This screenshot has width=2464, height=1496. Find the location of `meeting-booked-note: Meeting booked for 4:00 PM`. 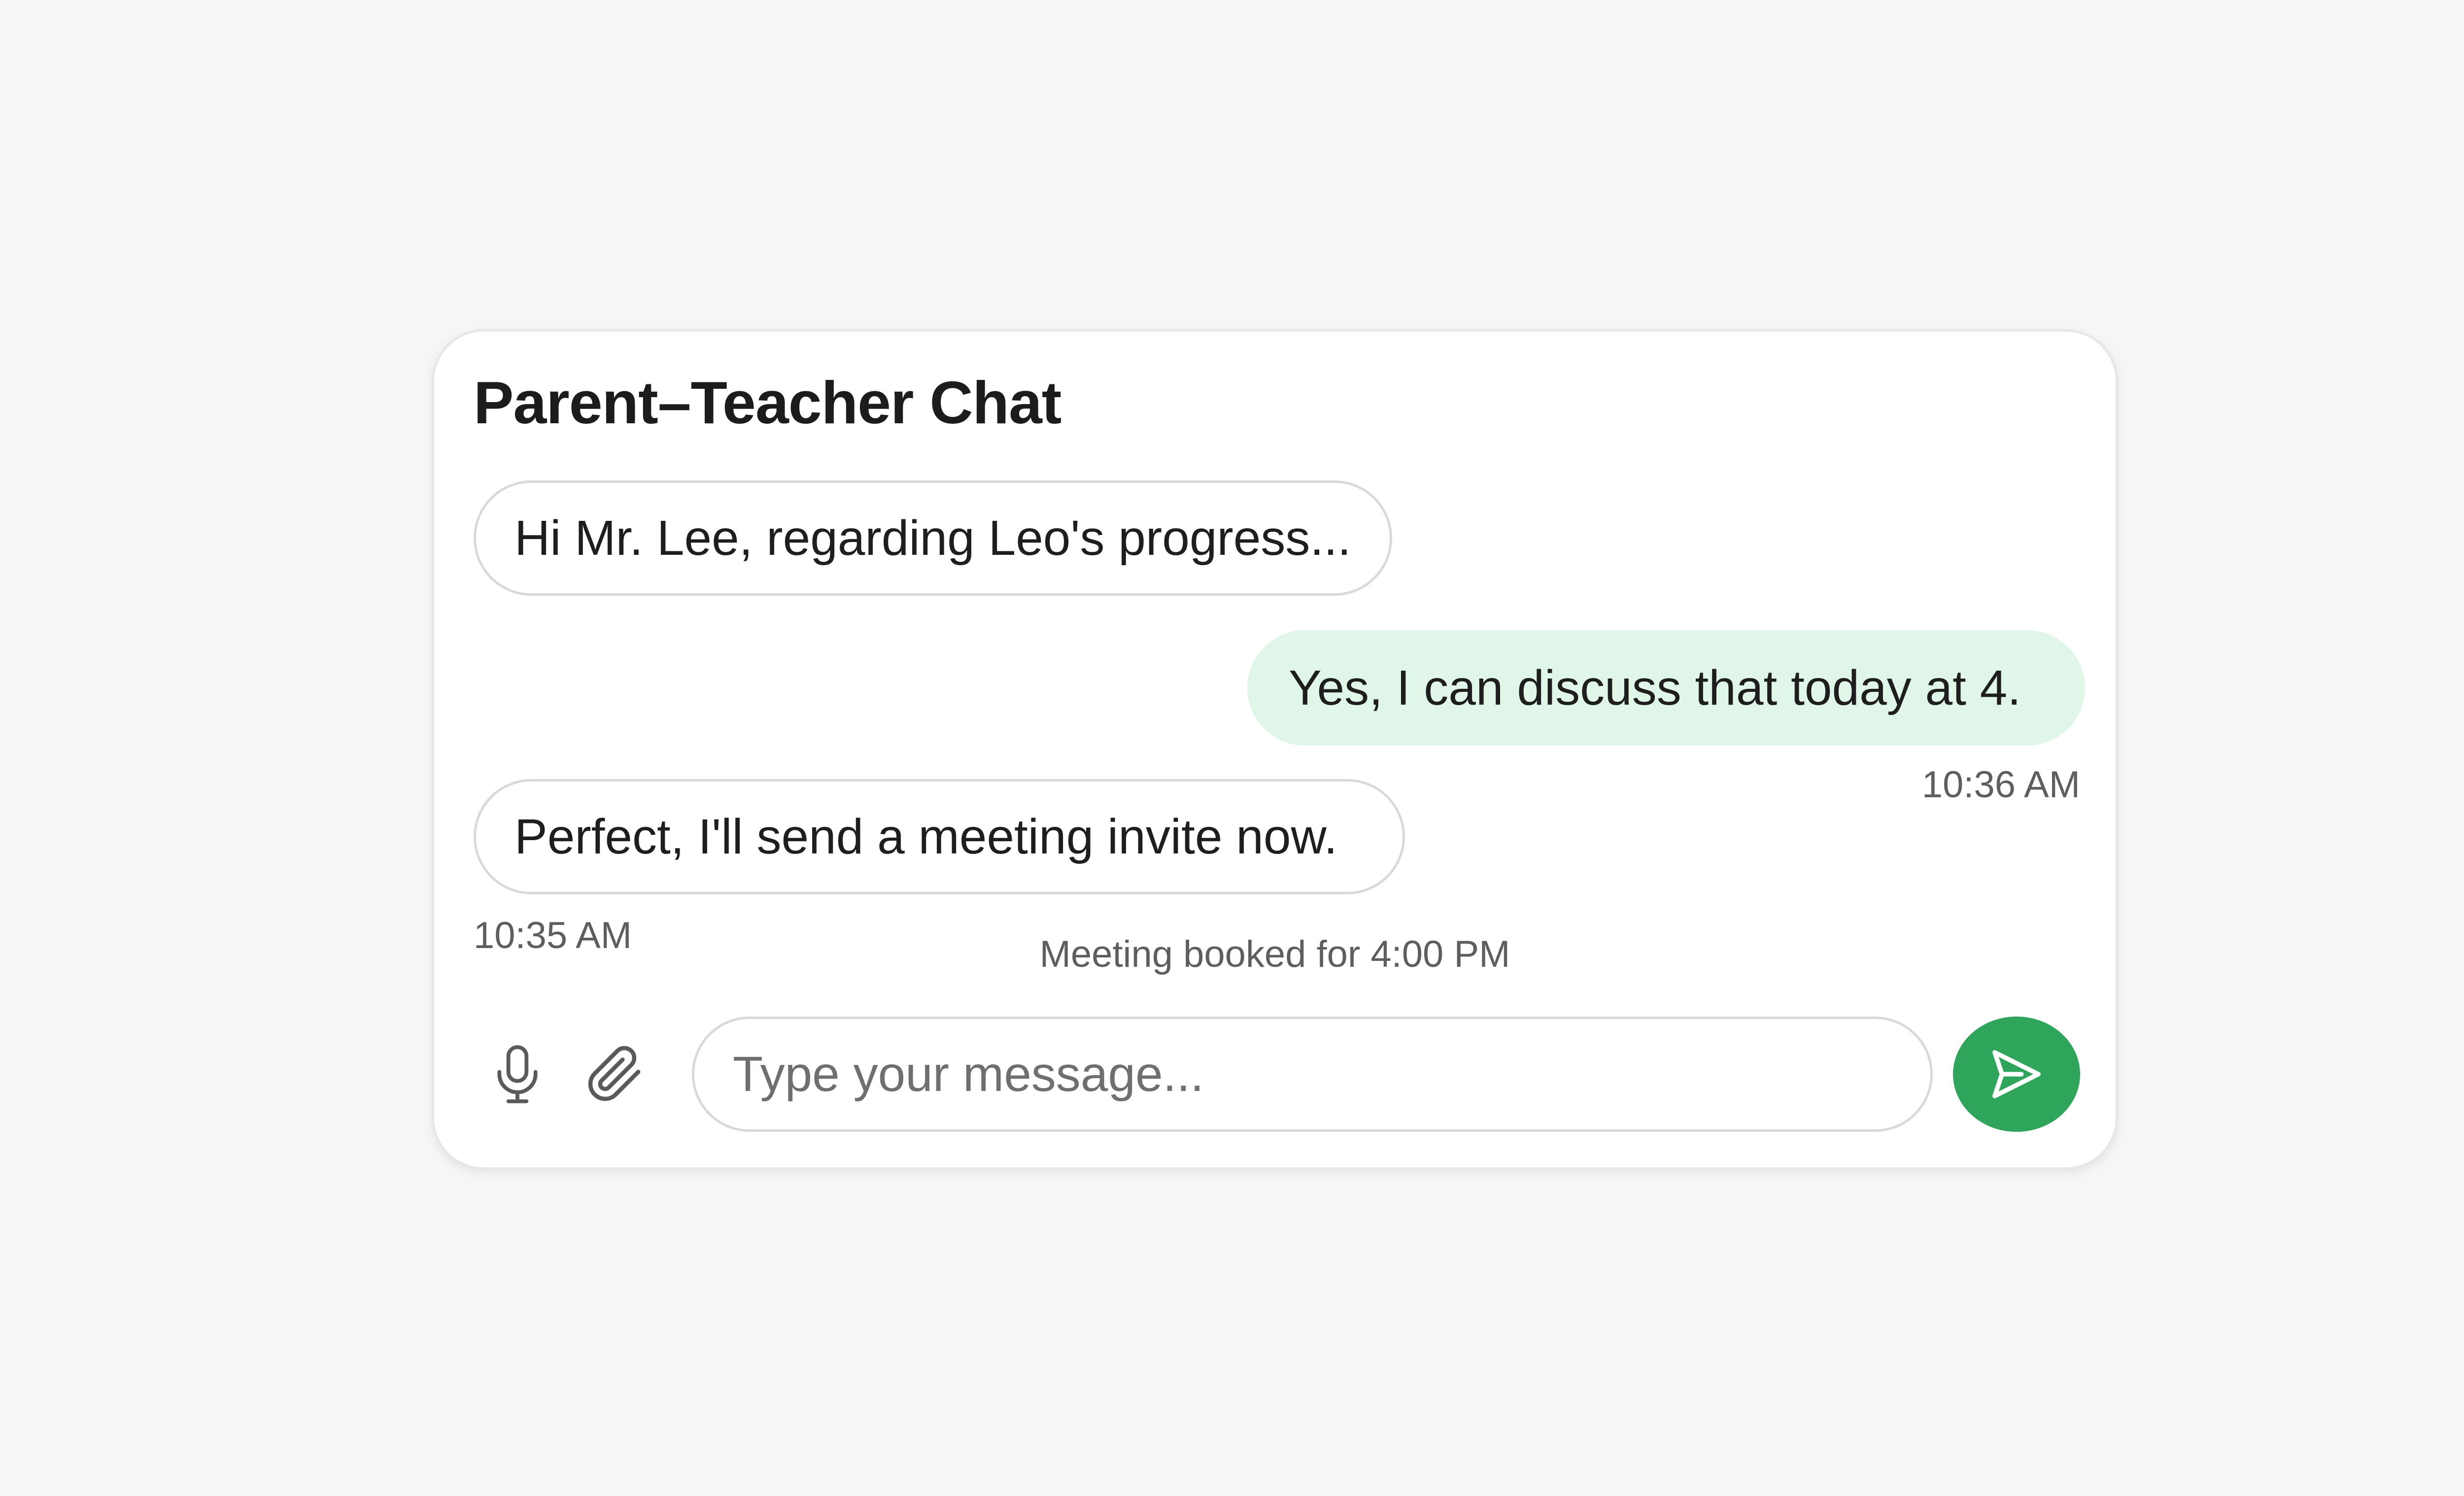

meeting-booked-note: Meeting booked for 4:00 PM is located at coordinates (1274, 954).